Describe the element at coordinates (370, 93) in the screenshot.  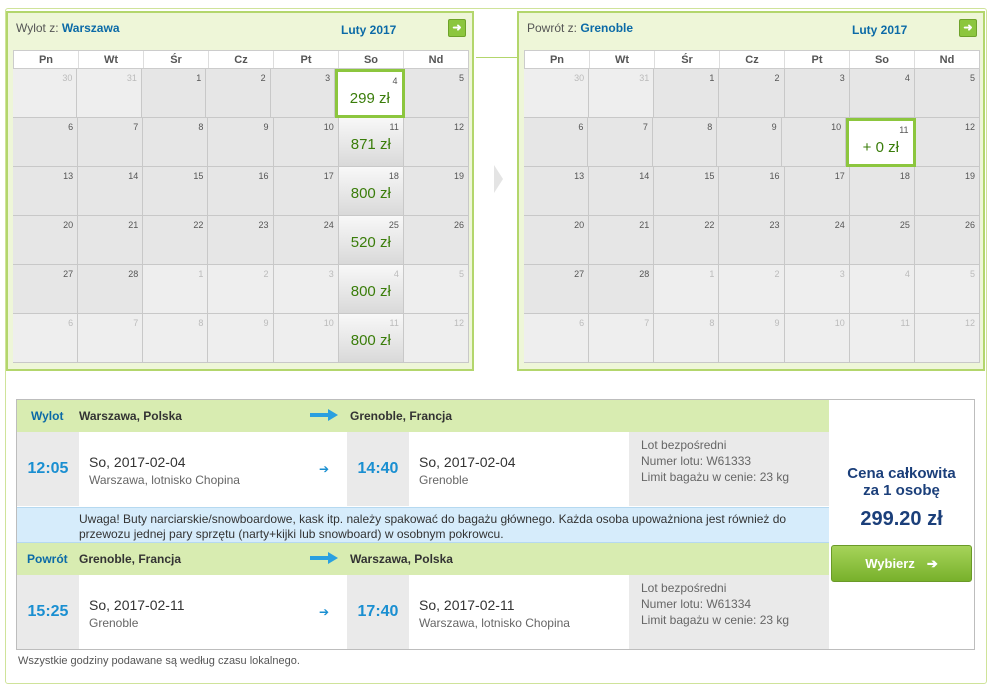
I see `calendar-day-priced: 4 299 zł` at that location.